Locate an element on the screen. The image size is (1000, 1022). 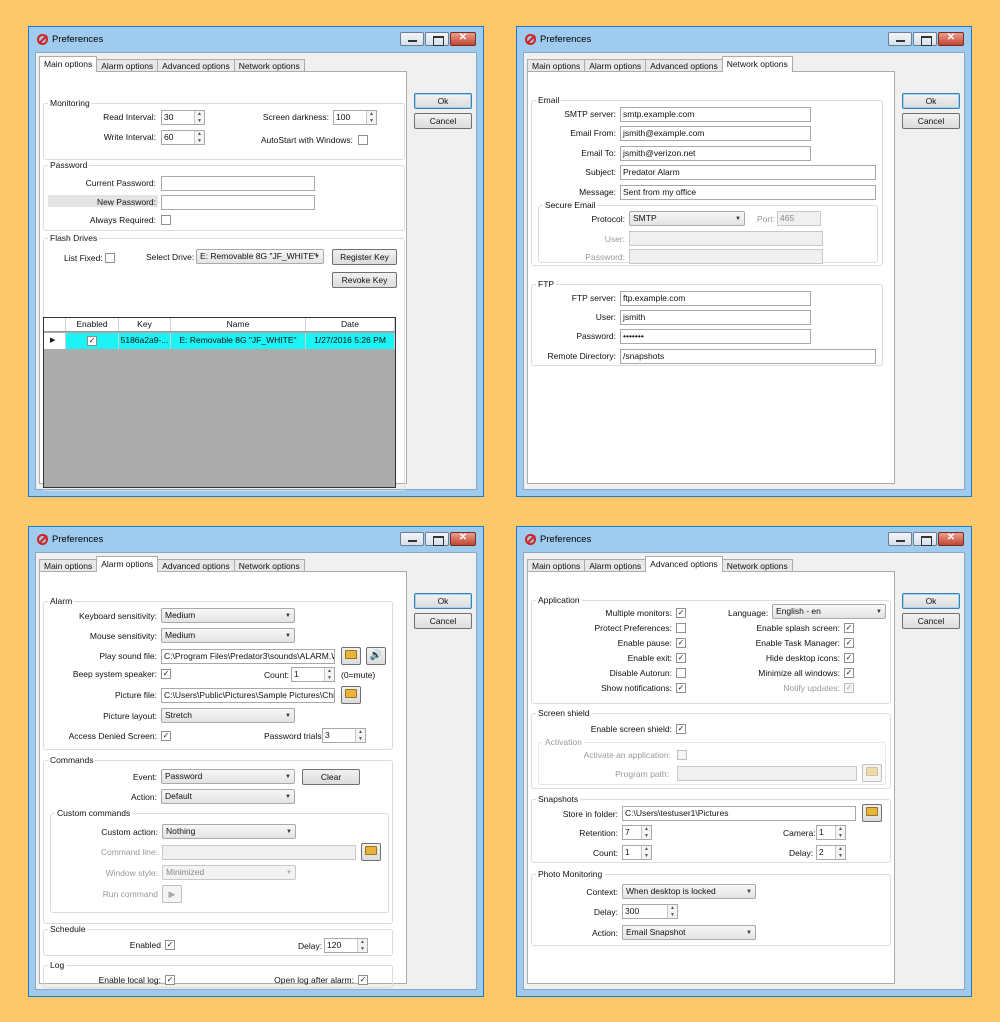
schedule-enabled-checkbox: ✓ is located at coordinates (170, 945).